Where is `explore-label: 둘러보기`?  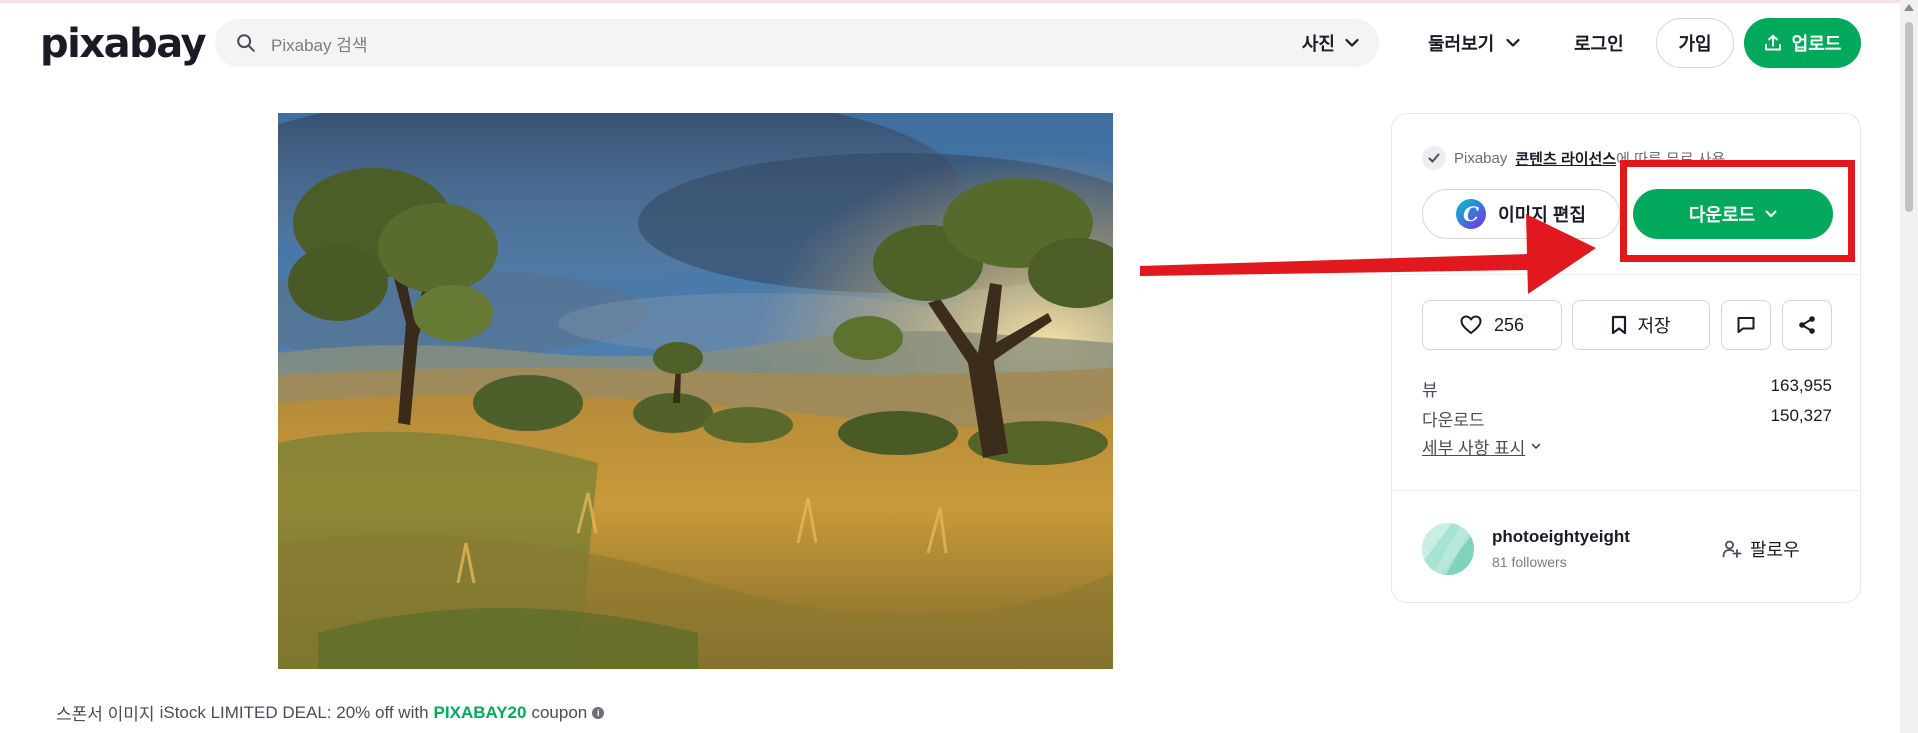
explore-label: 둘러보기 is located at coordinates (1461, 44).